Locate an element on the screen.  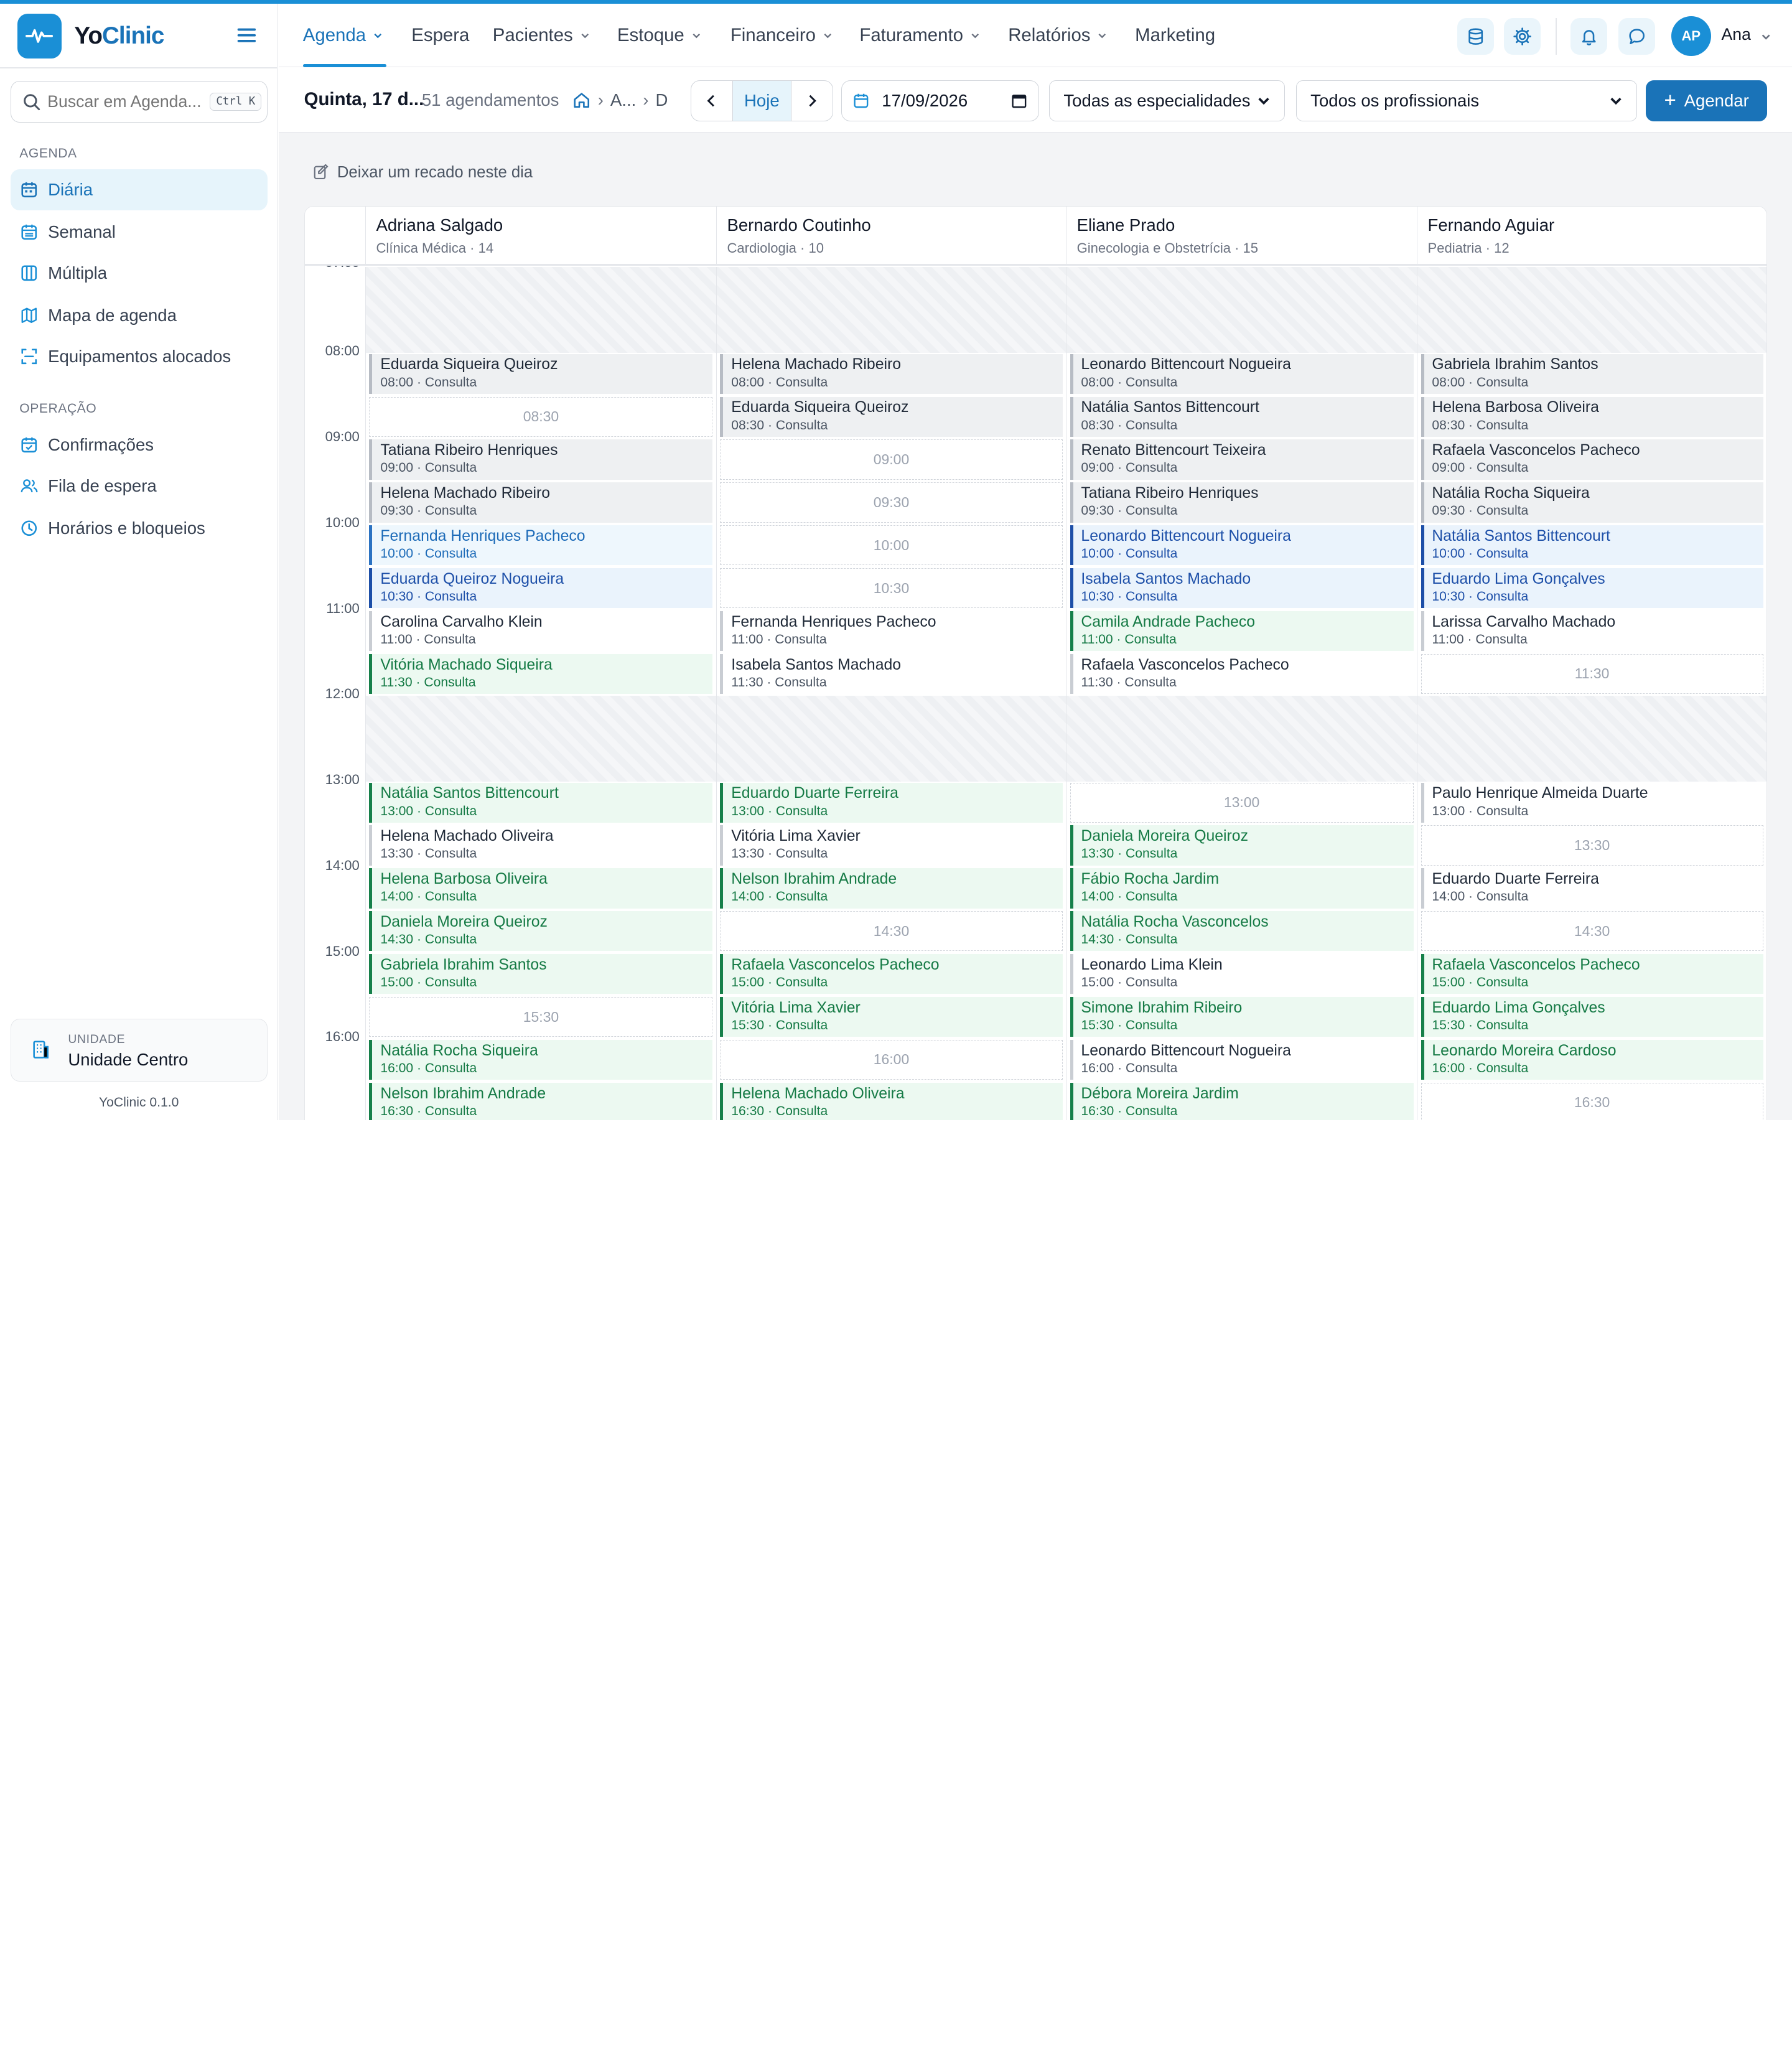
appointment-card: Vitória Lima Xavier 15:30 · Consulta is located at coordinates (891, 1017).